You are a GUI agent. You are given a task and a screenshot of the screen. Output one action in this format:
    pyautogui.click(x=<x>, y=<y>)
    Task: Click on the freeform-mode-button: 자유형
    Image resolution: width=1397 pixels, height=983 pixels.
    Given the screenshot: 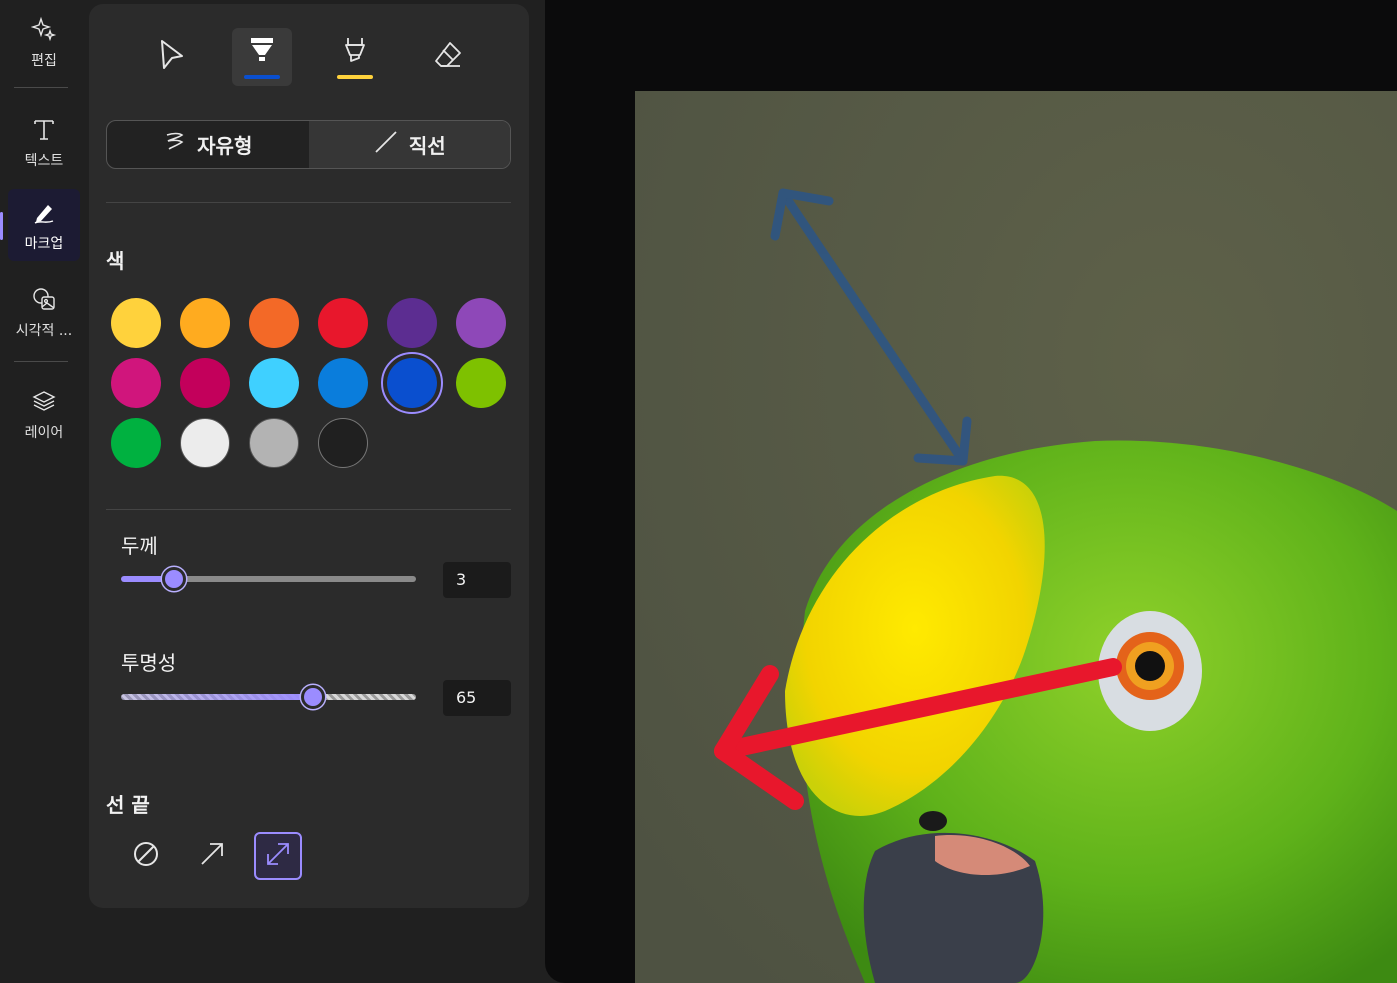 What is the action you would take?
    pyautogui.click(x=208, y=144)
    